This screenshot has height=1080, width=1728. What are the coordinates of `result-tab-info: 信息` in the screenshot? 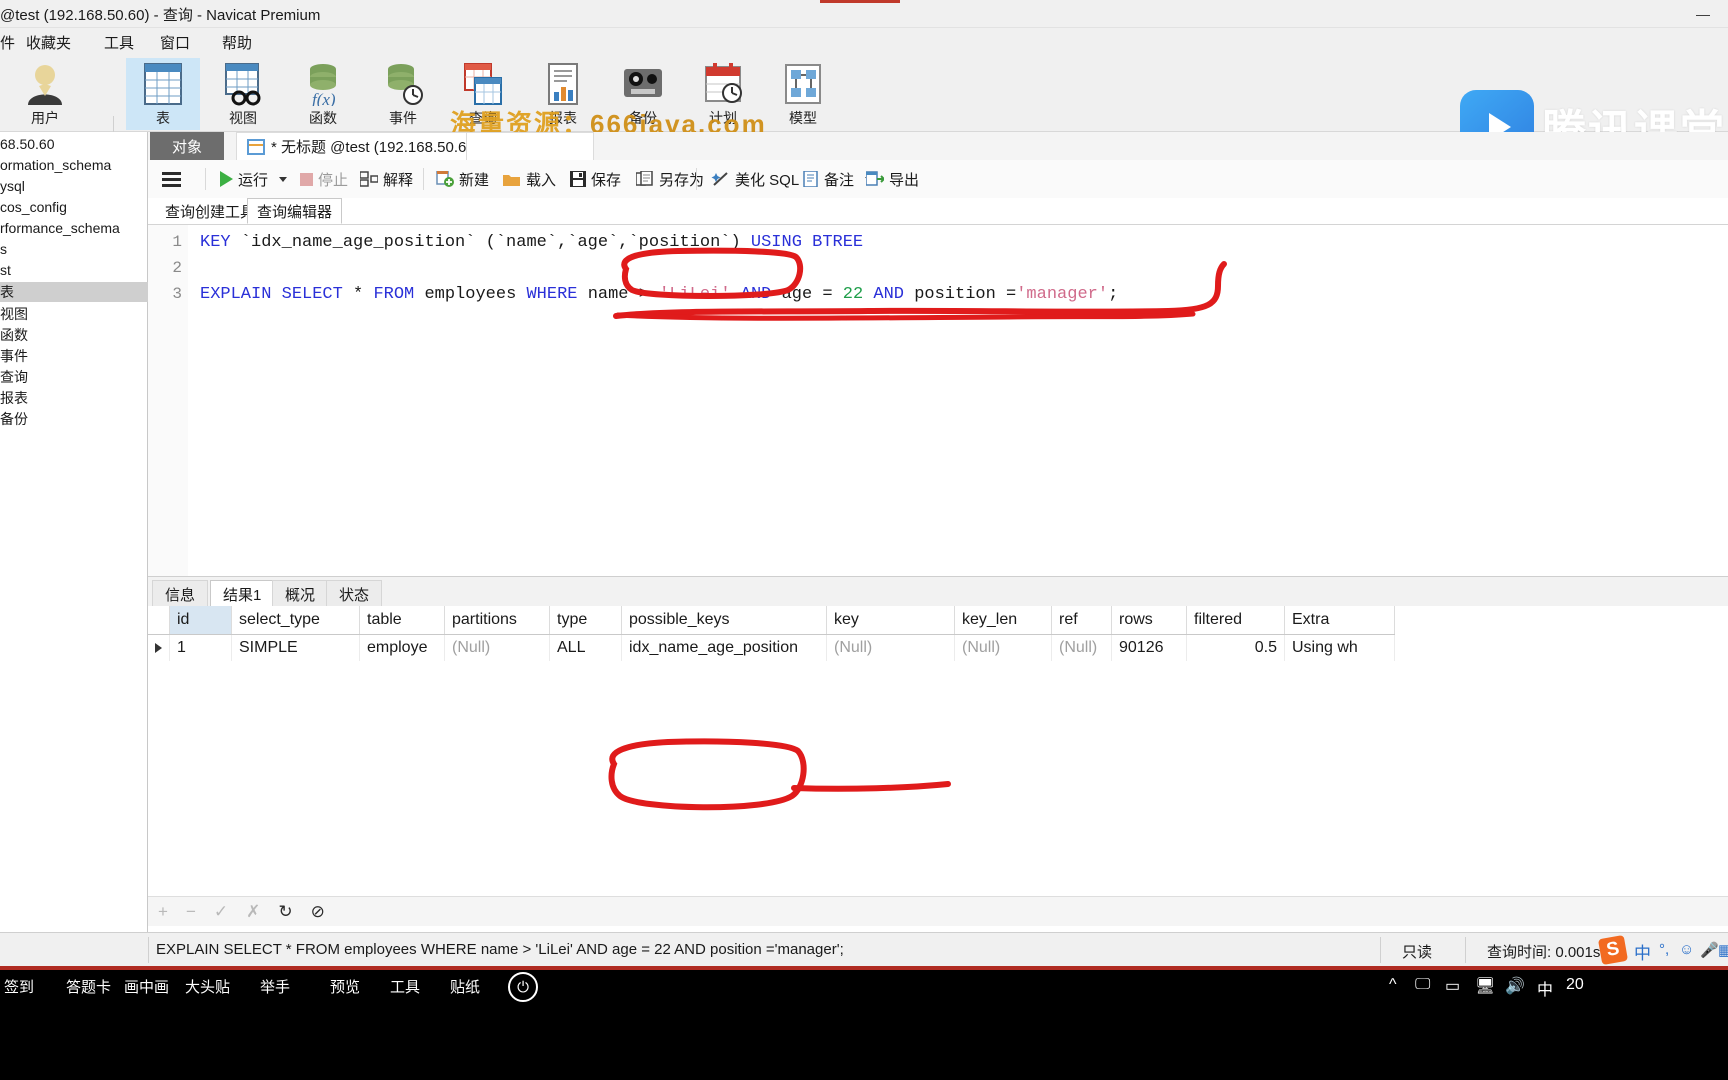 It's located at (180, 593).